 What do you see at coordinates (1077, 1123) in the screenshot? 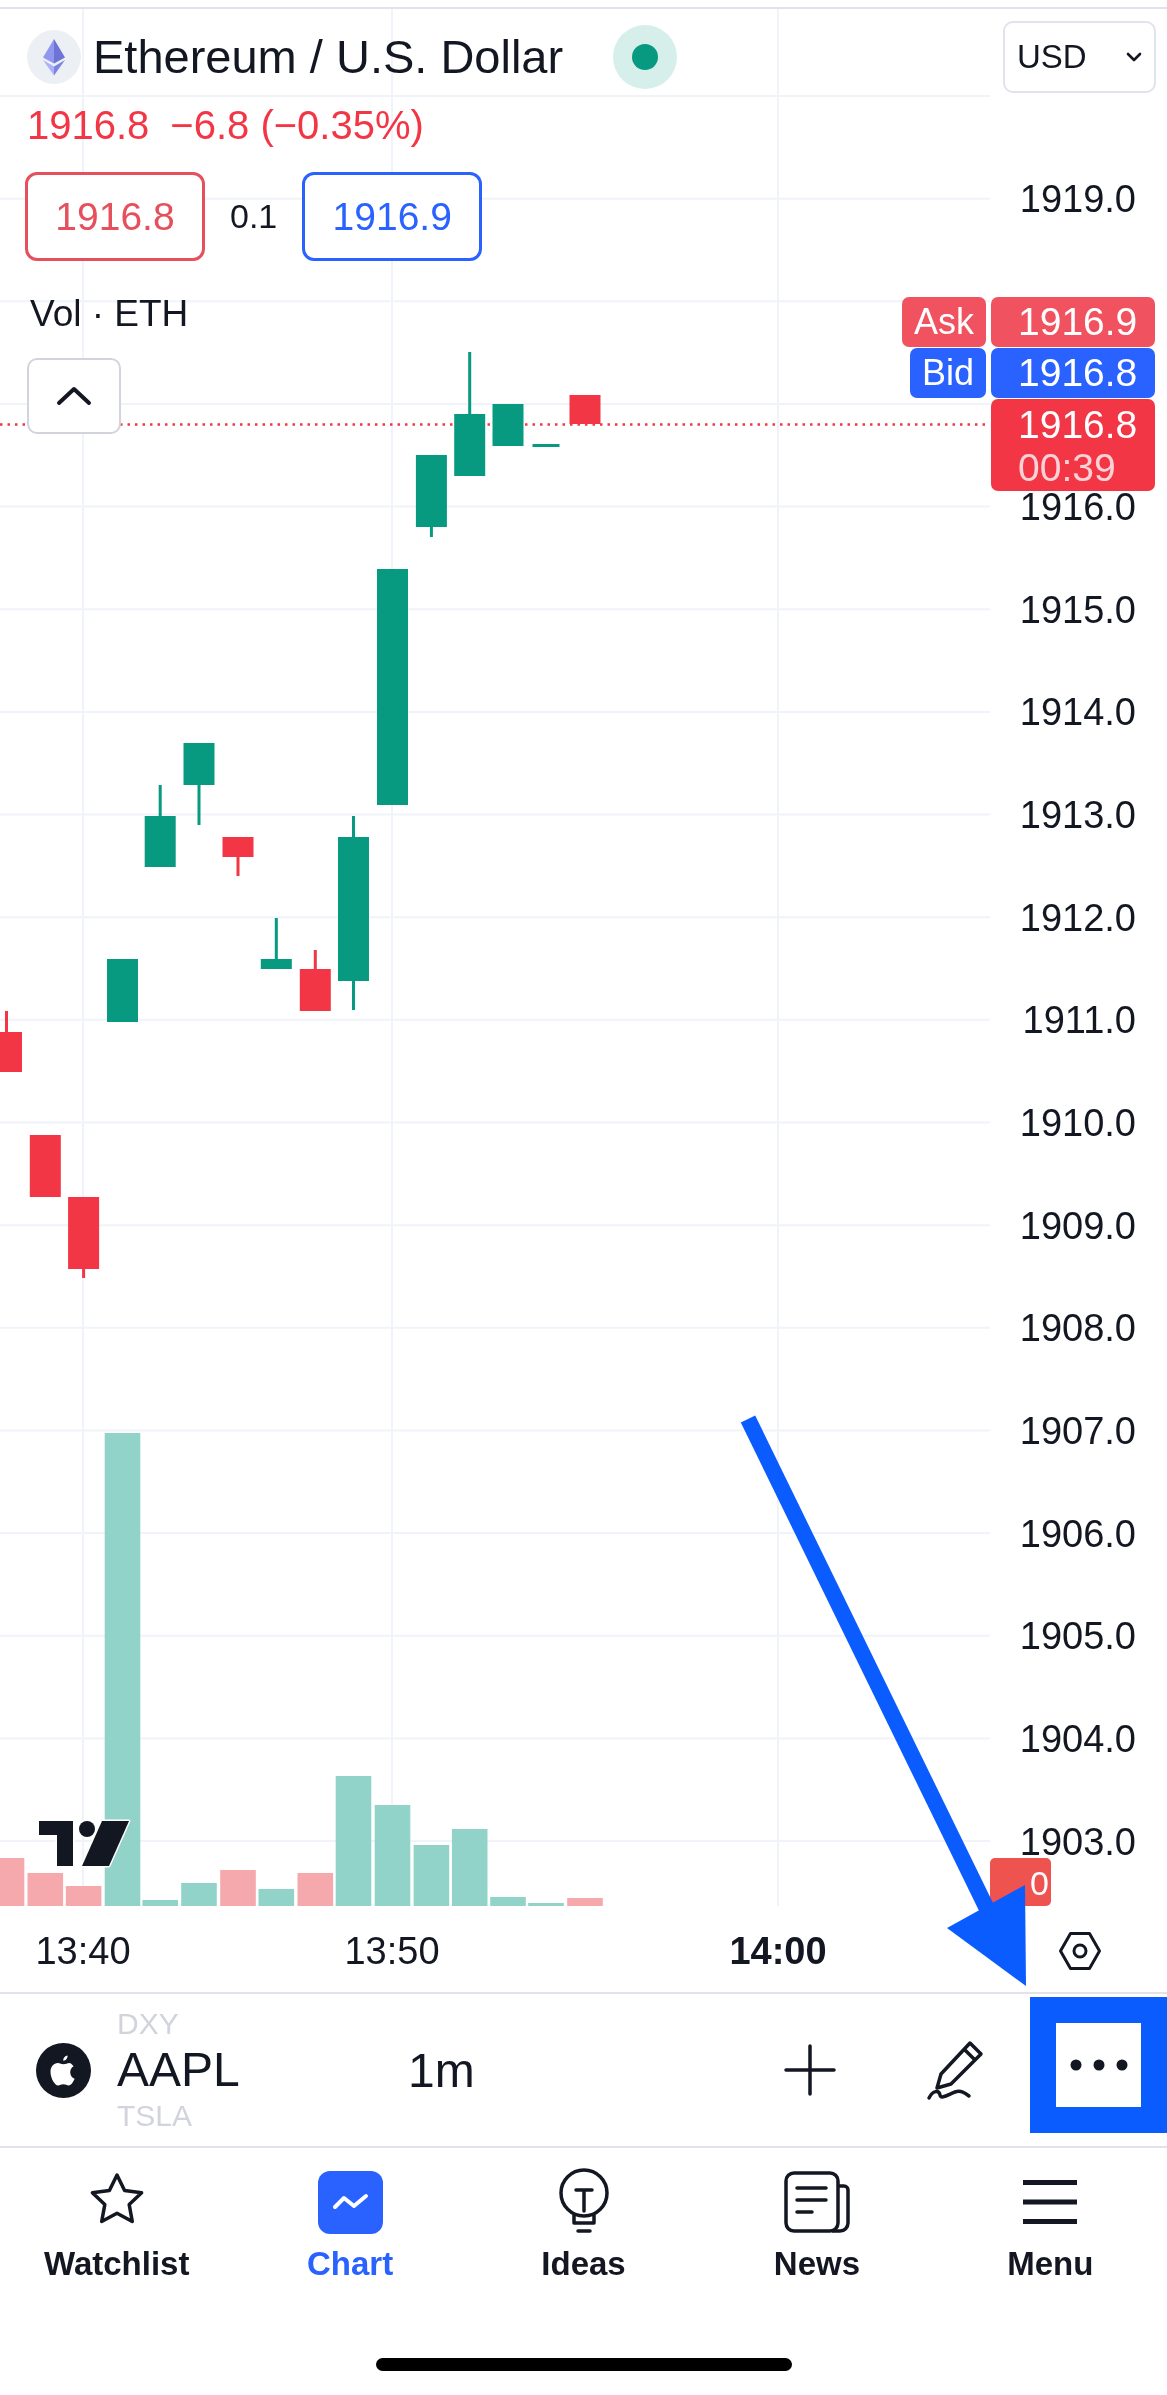
I see `price-axis-label: 1910.0` at bounding box center [1077, 1123].